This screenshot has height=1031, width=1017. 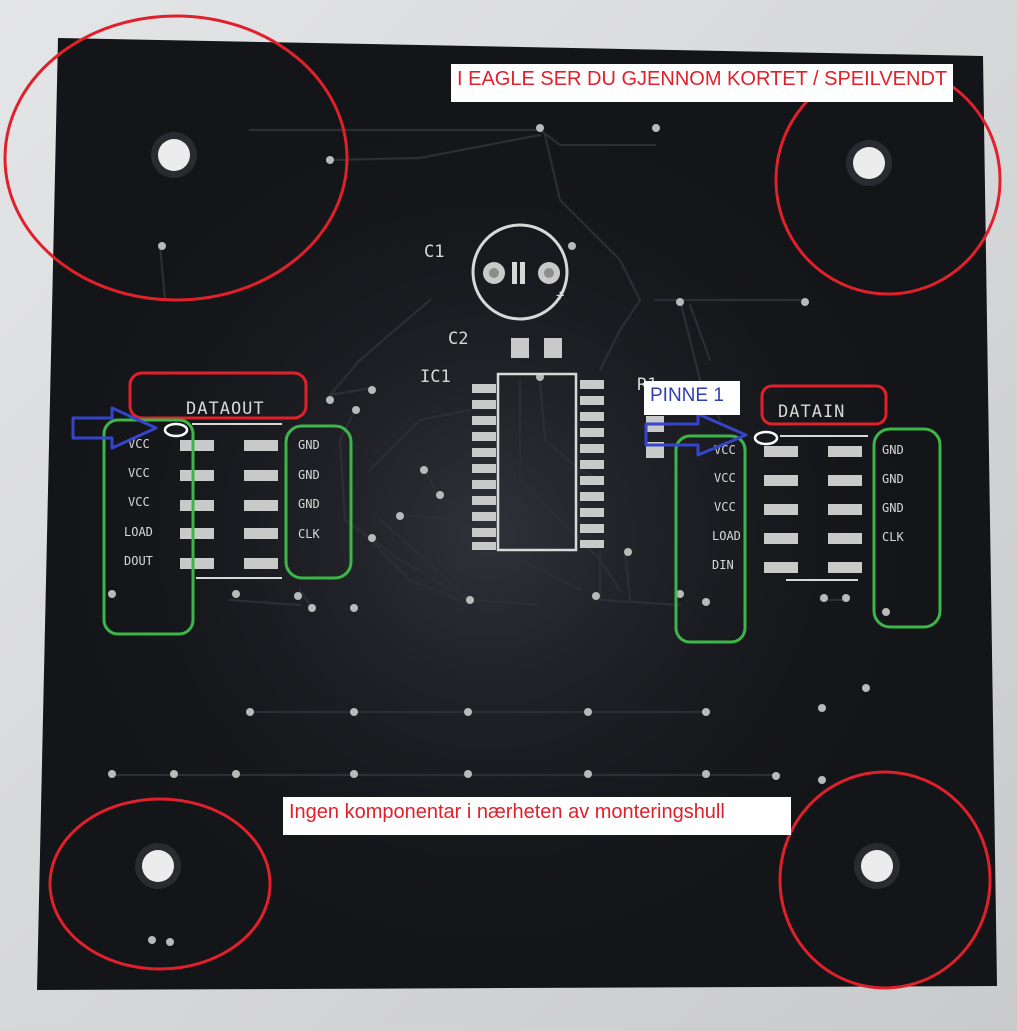 What do you see at coordinates (877, 866) in the screenshot?
I see `mounting-hole-bottom-right` at bounding box center [877, 866].